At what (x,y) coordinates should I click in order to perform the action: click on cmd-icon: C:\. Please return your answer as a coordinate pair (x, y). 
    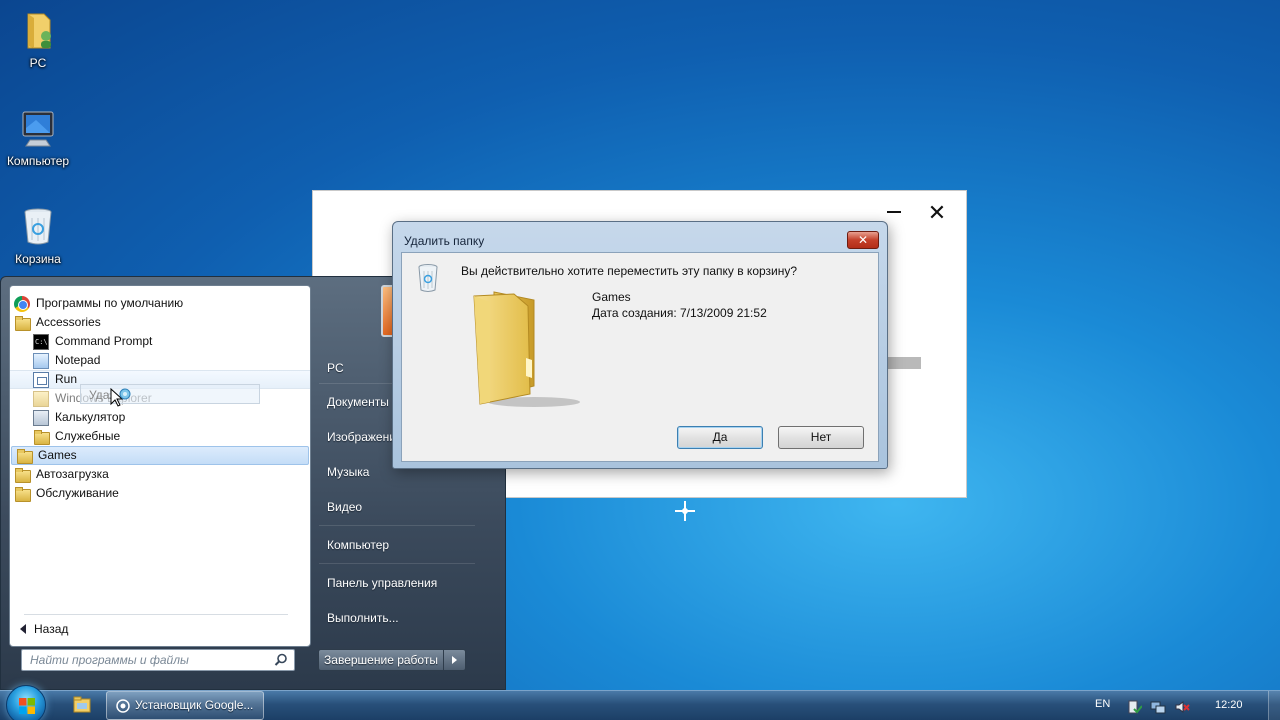
    Looking at the image, I should click on (41, 341).